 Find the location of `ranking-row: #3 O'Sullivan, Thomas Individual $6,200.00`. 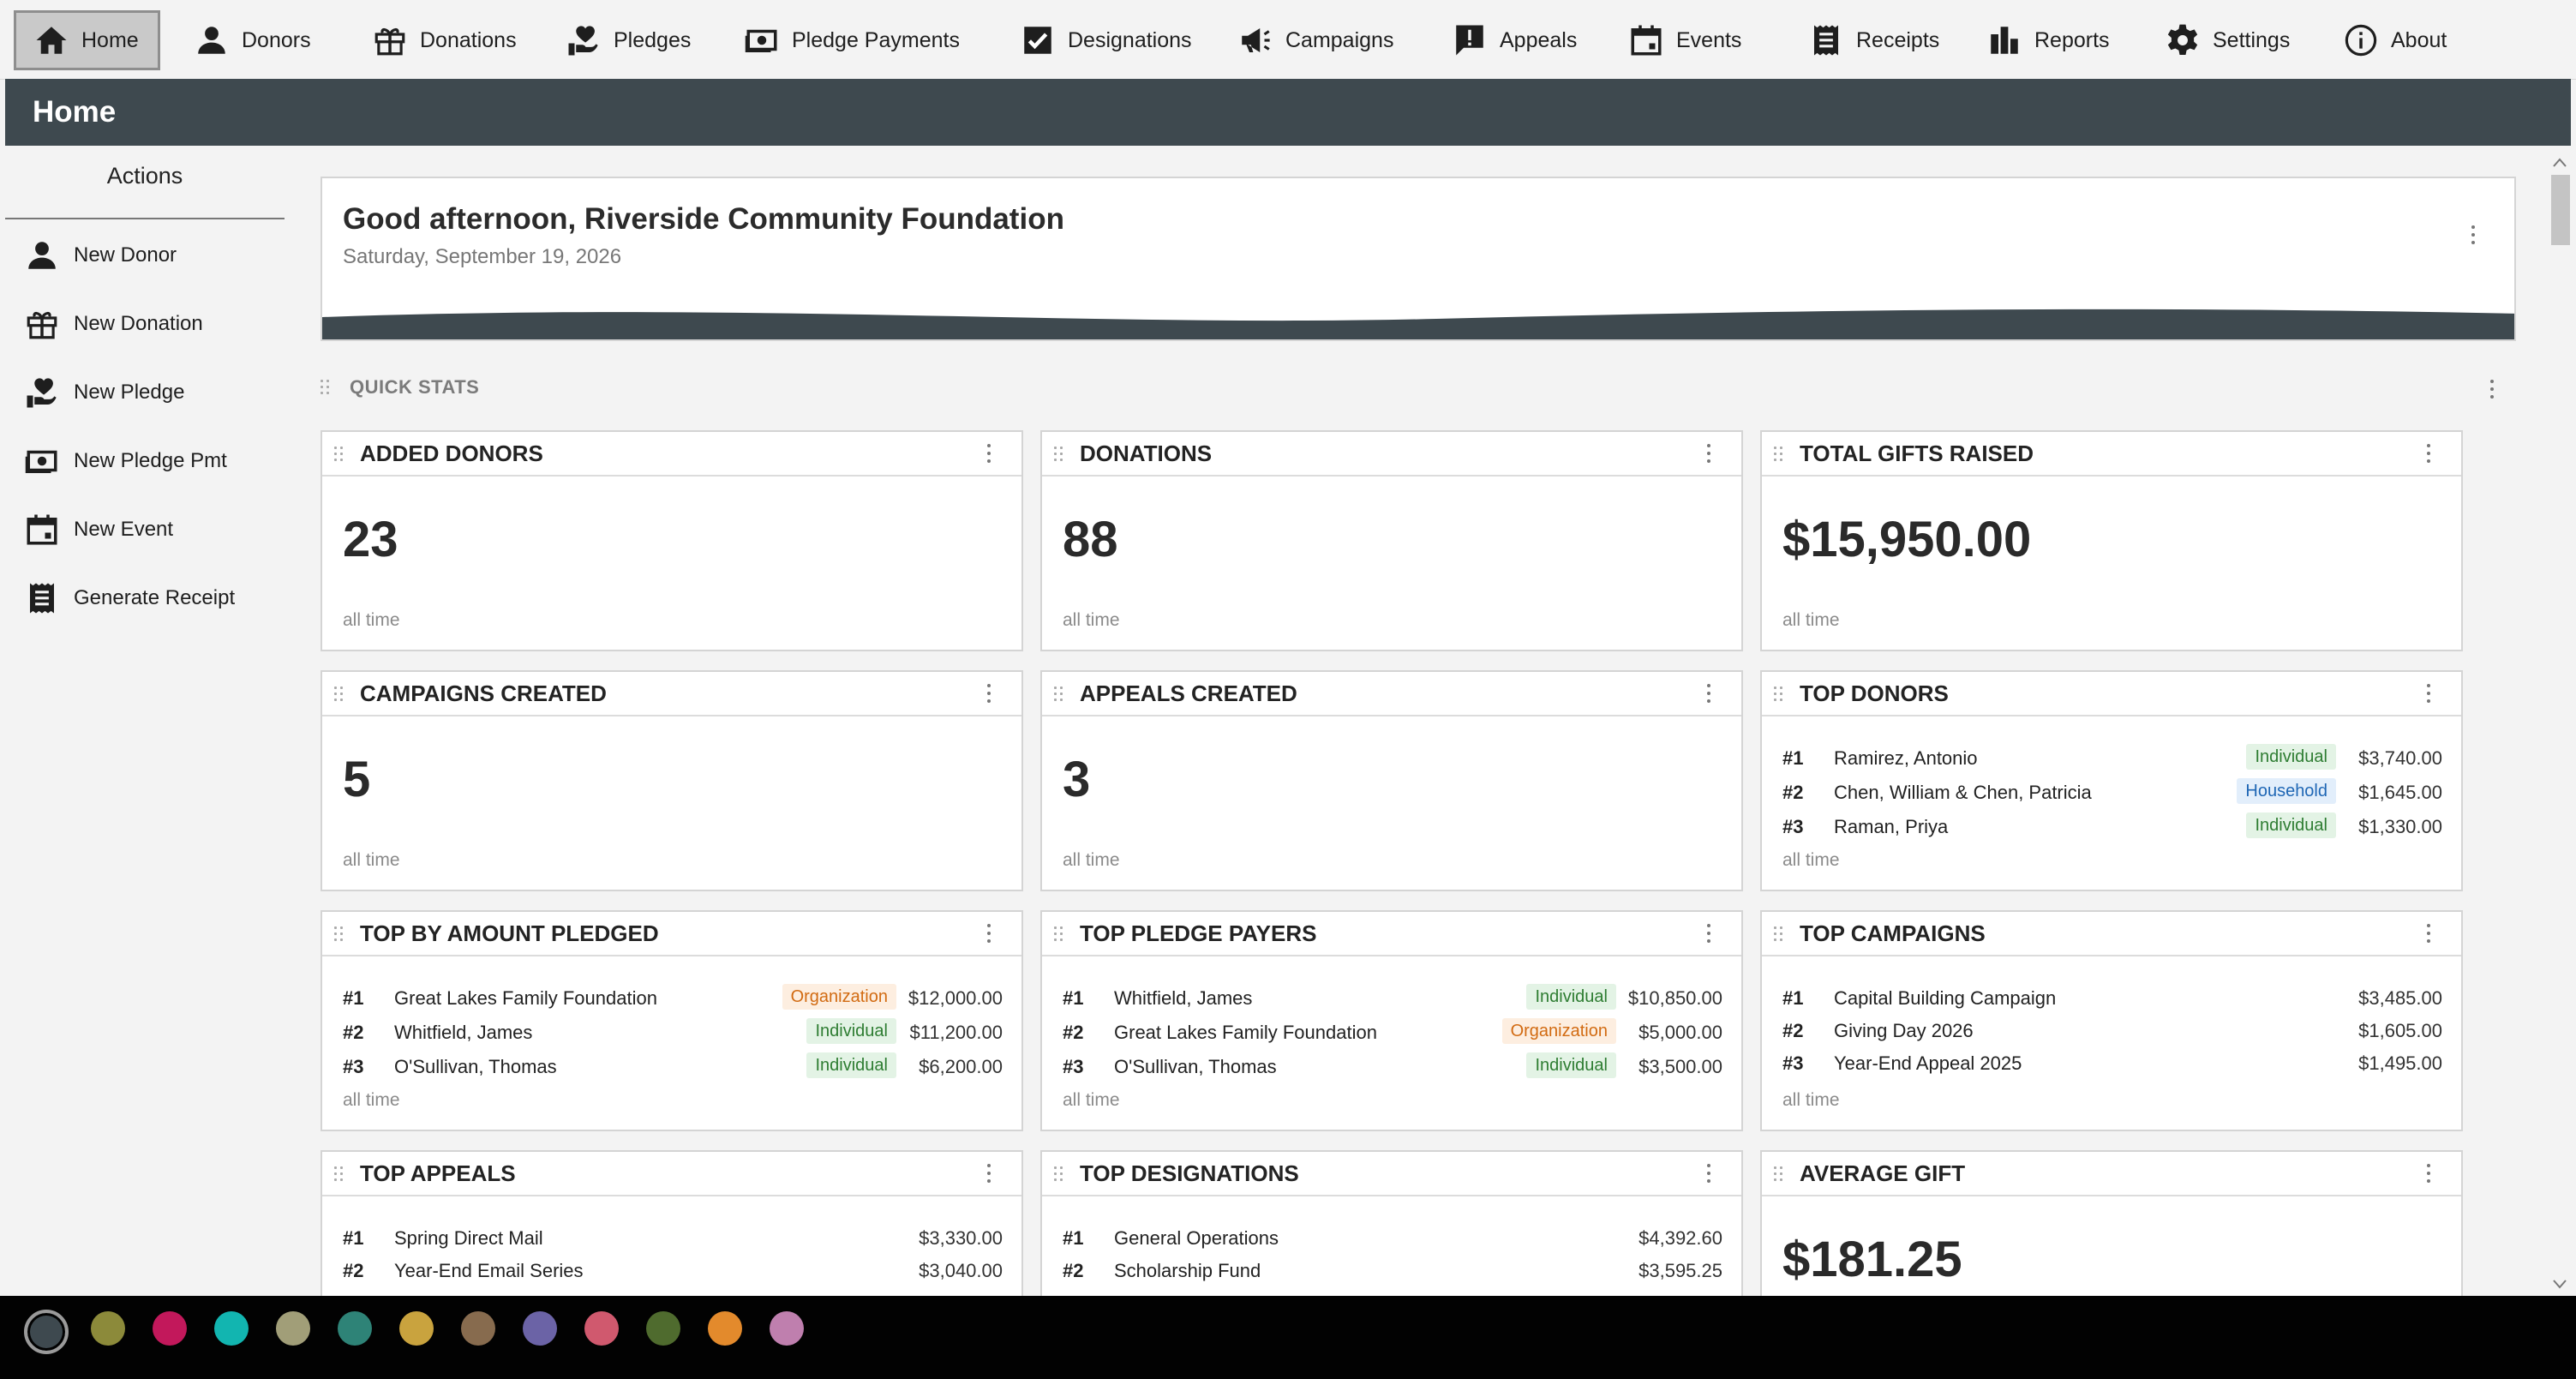

ranking-row: #3 O'Sullivan, Thomas Individual $6,200.00 is located at coordinates (673, 1066).